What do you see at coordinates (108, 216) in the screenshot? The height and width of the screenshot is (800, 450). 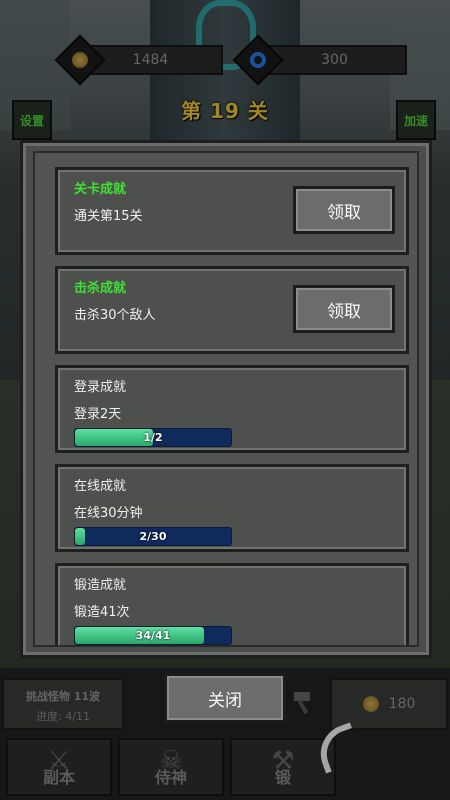 I see `achievement-desc: 通关第15关` at bounding box center [108, 216].